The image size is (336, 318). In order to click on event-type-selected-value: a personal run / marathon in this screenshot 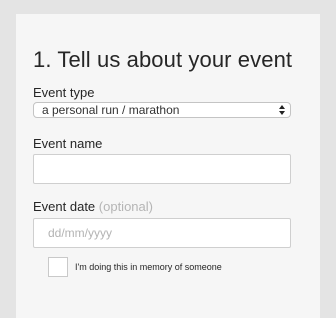, I will do `click(111, 110)`.